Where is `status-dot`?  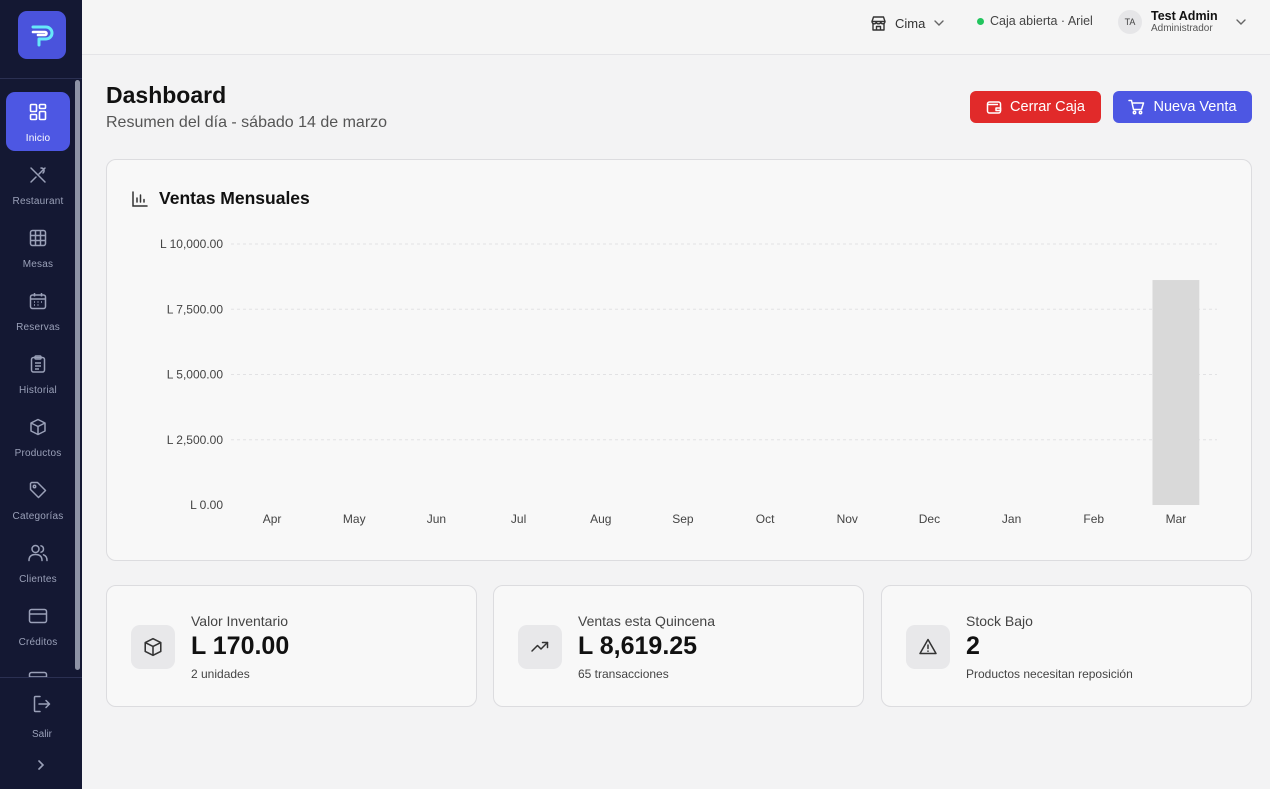 status-dot is located at coordinates (980, 21).